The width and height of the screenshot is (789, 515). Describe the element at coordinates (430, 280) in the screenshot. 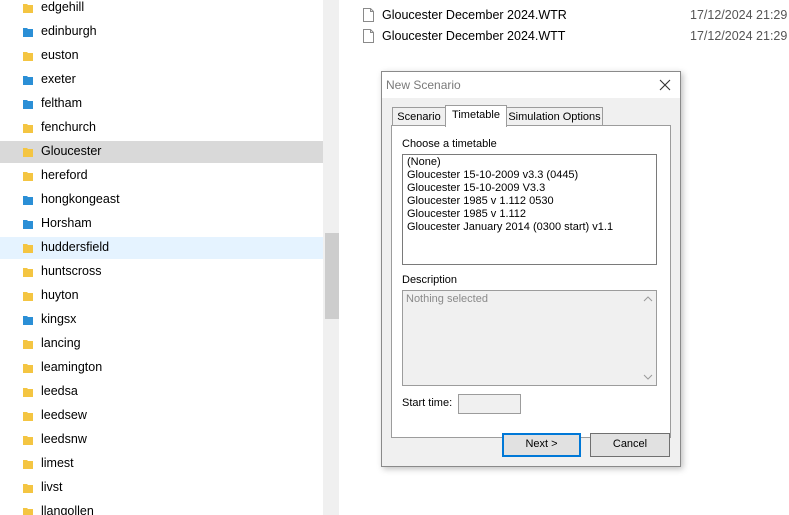

I see `description-label: Description` at that location.